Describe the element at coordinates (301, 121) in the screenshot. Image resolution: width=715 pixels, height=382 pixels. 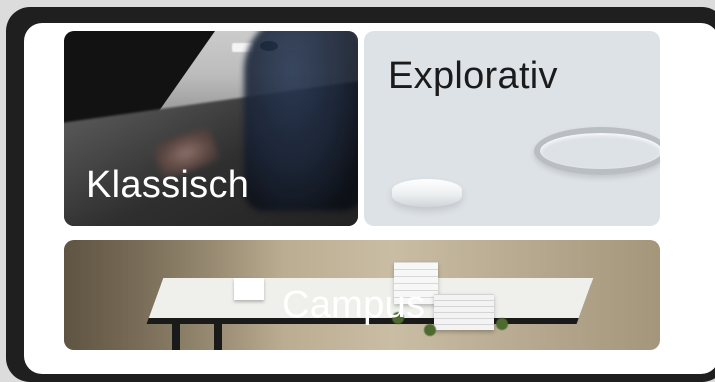
I see `photo-person` at that location.